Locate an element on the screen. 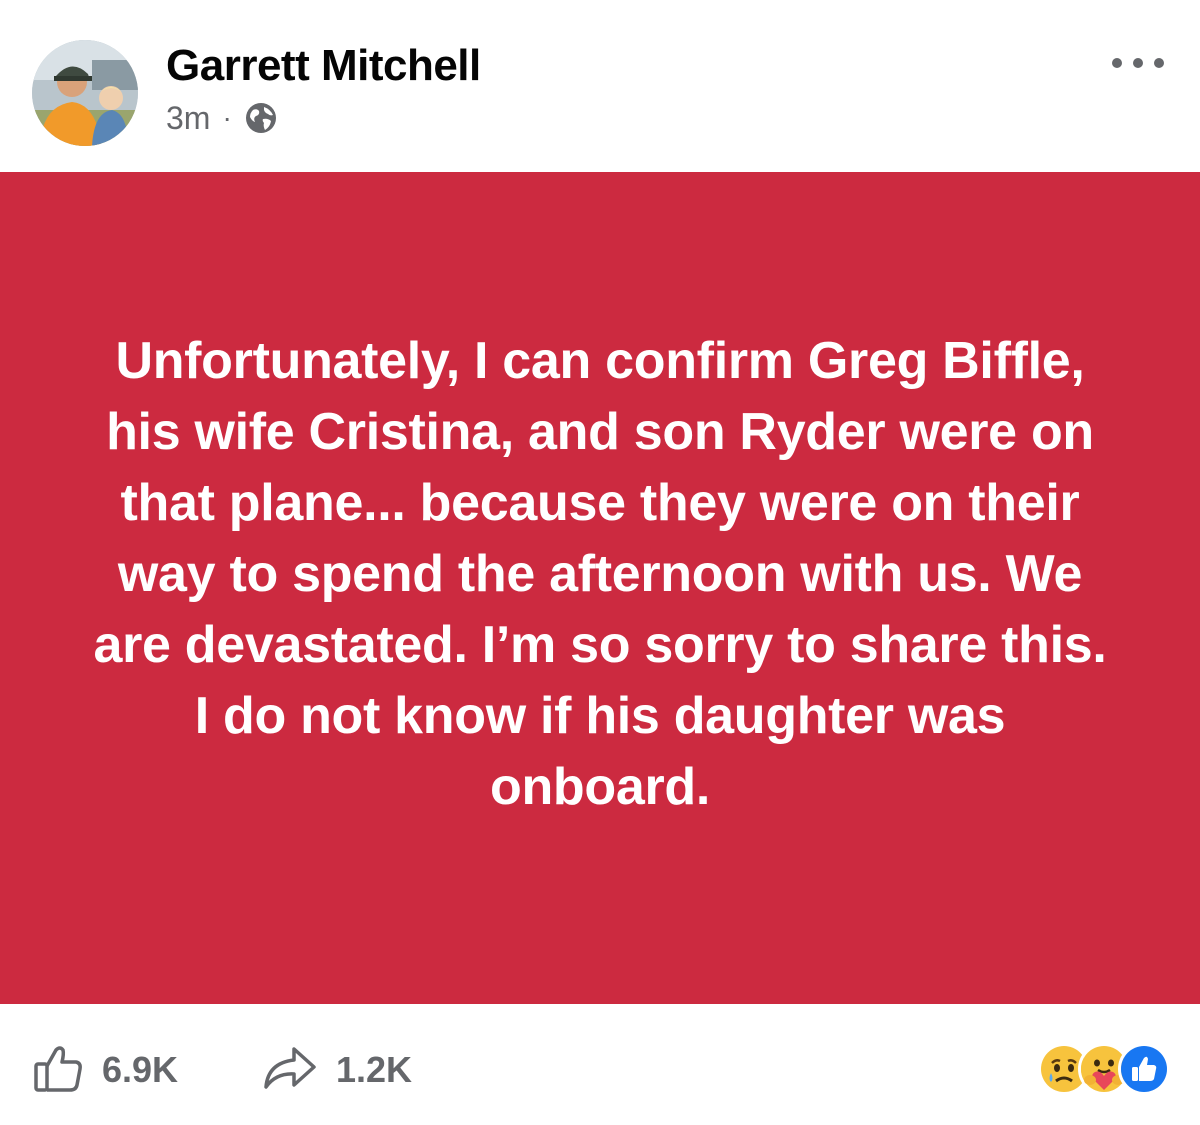  post-meta: 3m · is located at coordinates (222, 118).